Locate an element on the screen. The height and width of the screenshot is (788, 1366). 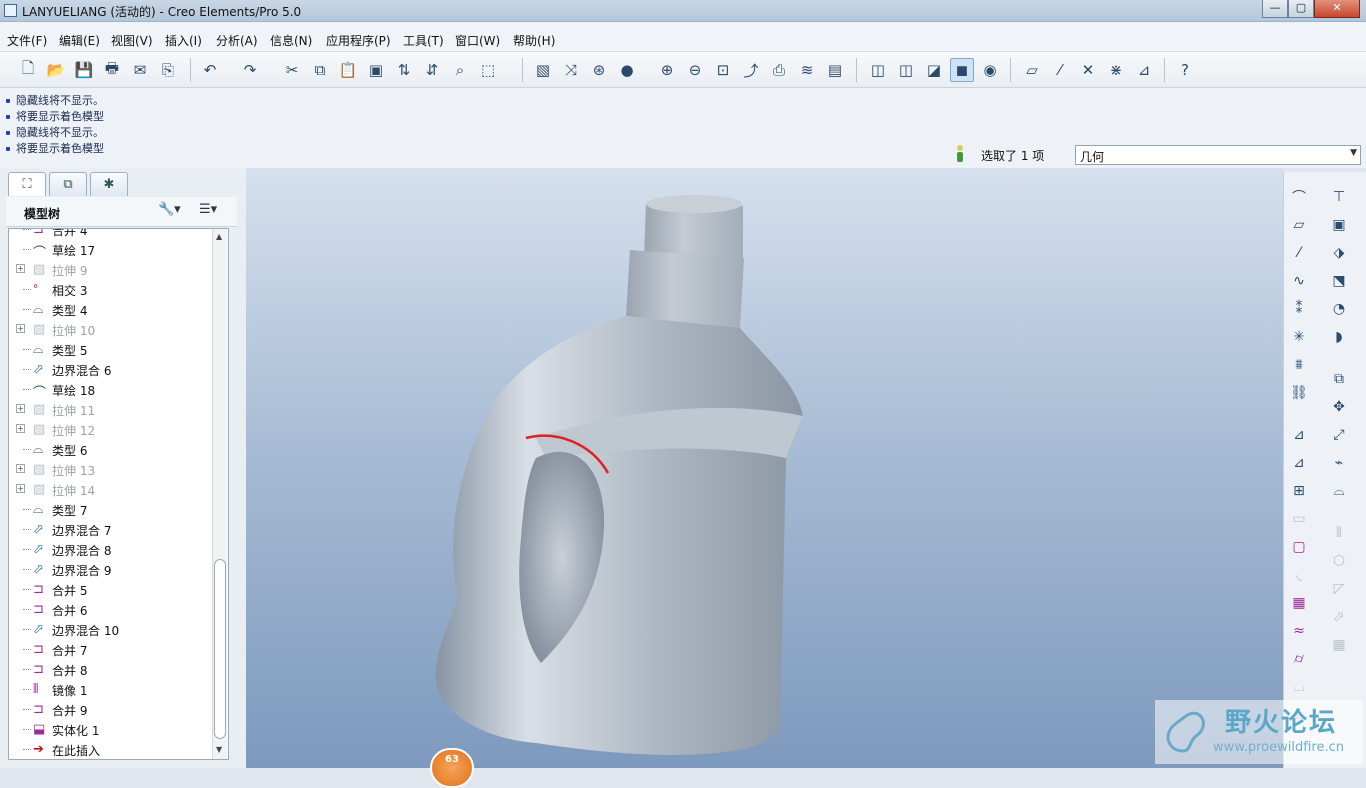
enhanced-realism-icon: ◉ is located at coordinates (990, 70).